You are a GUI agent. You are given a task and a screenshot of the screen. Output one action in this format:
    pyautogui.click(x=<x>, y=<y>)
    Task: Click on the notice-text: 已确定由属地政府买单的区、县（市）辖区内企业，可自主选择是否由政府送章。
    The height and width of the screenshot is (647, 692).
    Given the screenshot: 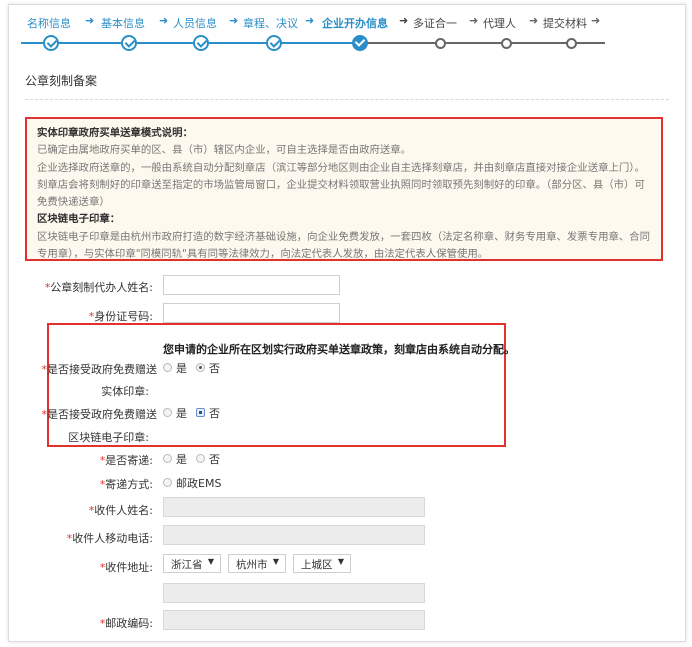 What is the action you would take?
    pyautogui.click(x=224, y=150)
    